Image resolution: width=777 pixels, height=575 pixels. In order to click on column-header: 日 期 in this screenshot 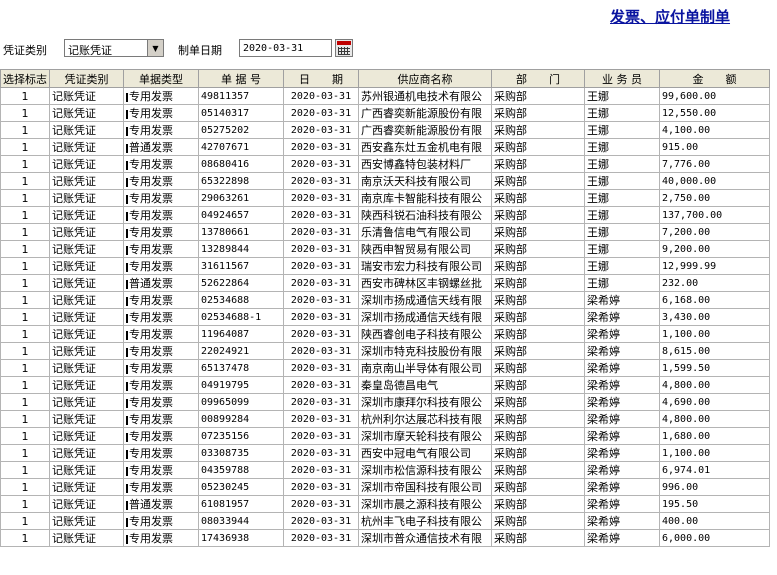, I will do `click(321, 78)`.